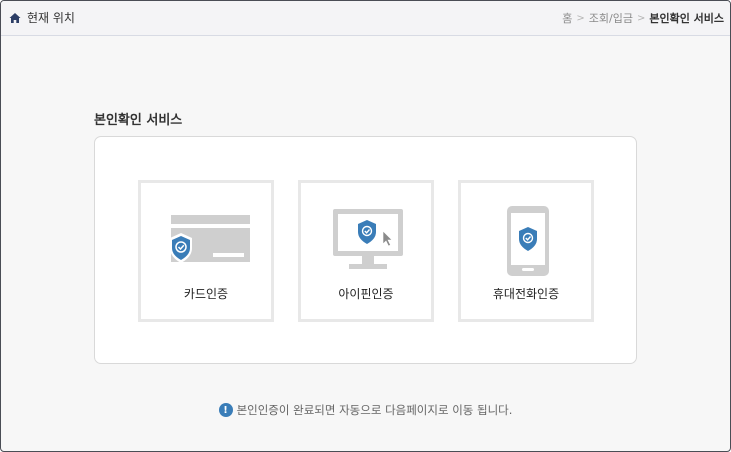 This screenshot has width=731, height=452. Describe the element at coordinates (368, 239) in the screenshot. I see `monitor-shield-icon` at that location.